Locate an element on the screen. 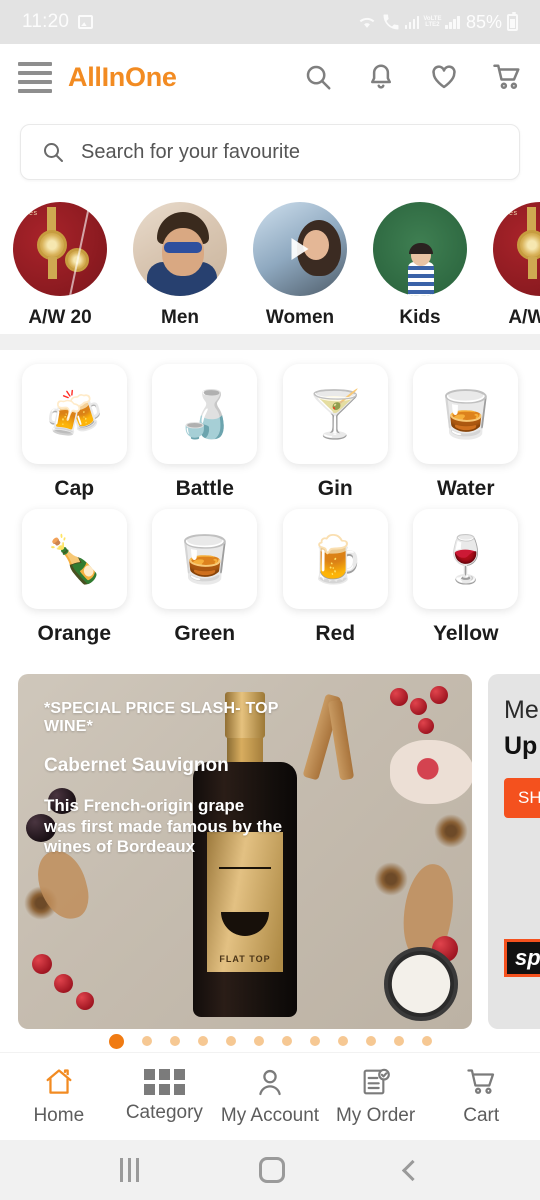 This screenshot has width=540, height=1200. shop-now-button: SHO is located at coordinates (522, 798).